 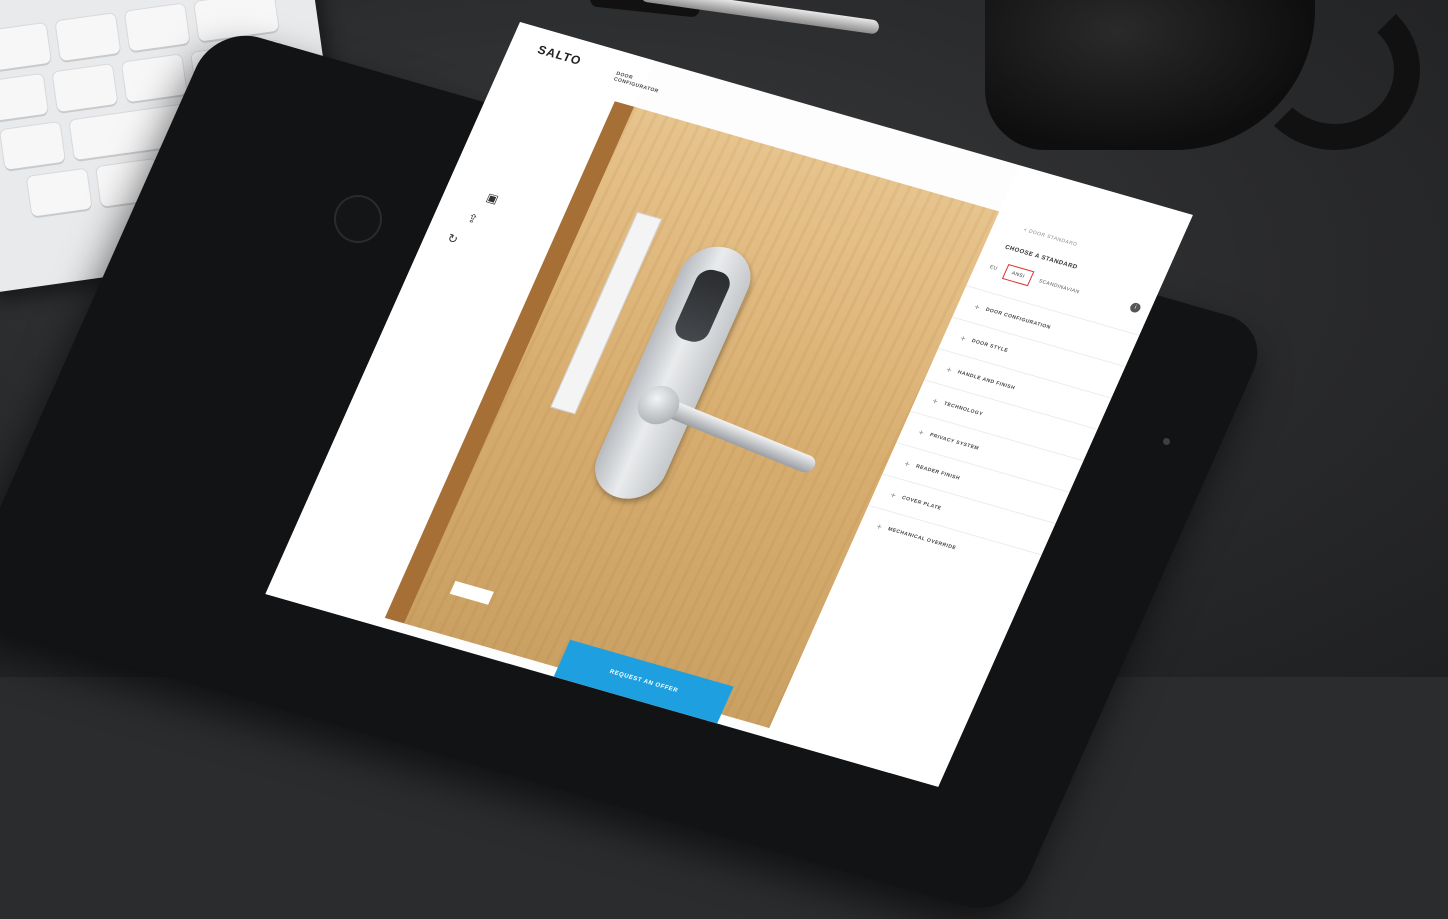 What do you see at coordinates (1059, 286) in the screenshot?
I see `option-scandinavian: SCANDINAVIAN` at bounding box center [1059, 286].